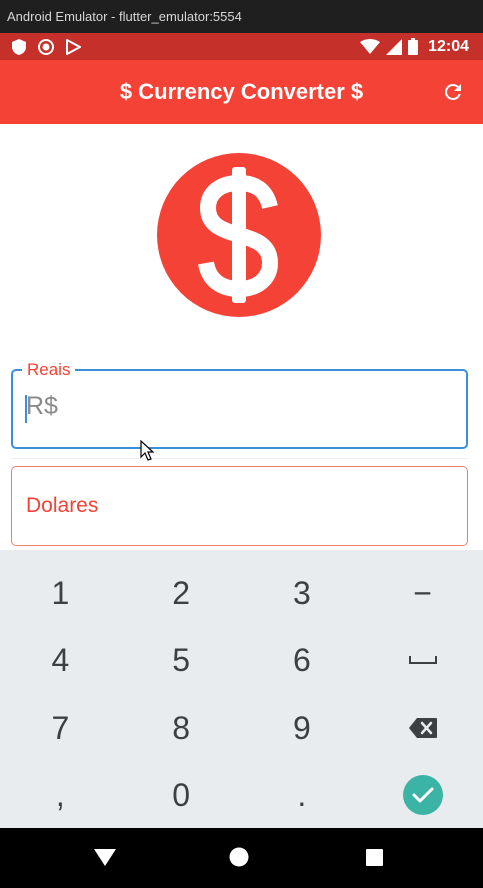  I want to click on keyboard-row: 4 5 6, so click(241, 660).